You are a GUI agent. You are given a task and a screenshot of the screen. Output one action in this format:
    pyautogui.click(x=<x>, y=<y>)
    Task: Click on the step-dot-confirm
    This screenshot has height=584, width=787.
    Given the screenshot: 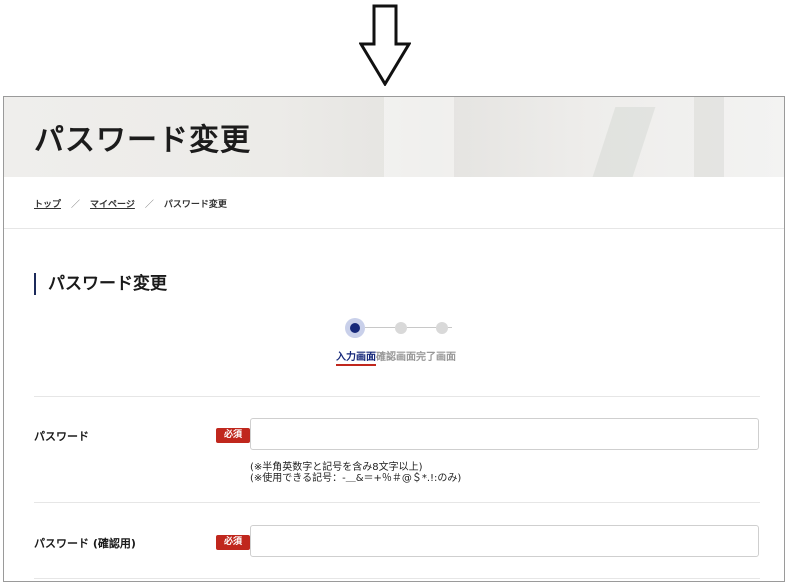 What is the action you would take?
    pyautogui.click(x=401, y=328)
    